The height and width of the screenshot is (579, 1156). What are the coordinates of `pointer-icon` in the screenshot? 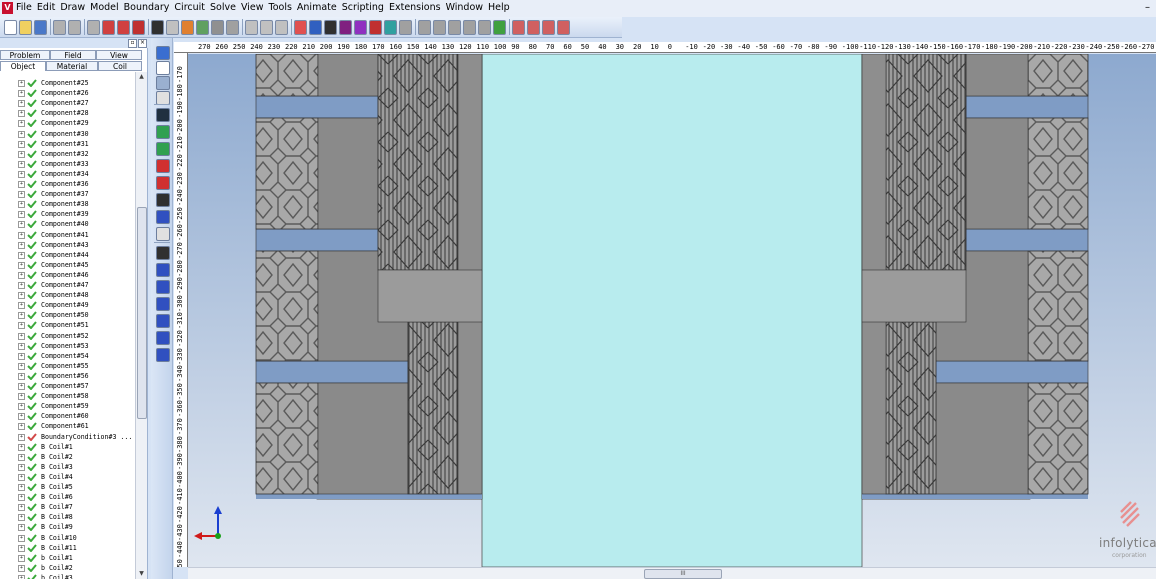 It's located at (163, 115).